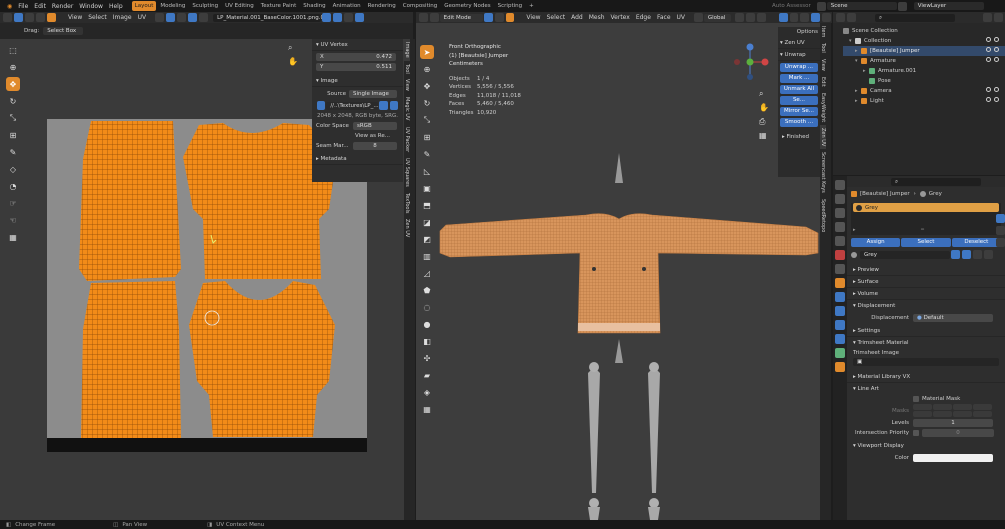 The image size is (1005, 529). Describe the element at coordinates (357, 81) in the screenshot. I see `image-panel-header: ▾ Image` at that location.